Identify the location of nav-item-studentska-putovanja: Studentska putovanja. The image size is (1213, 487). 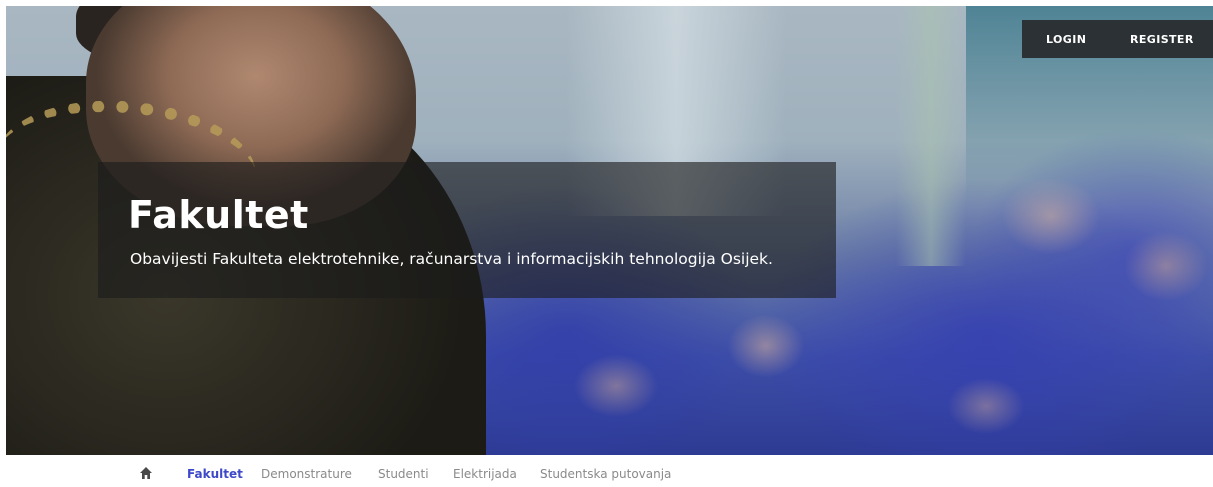
(605, 474).